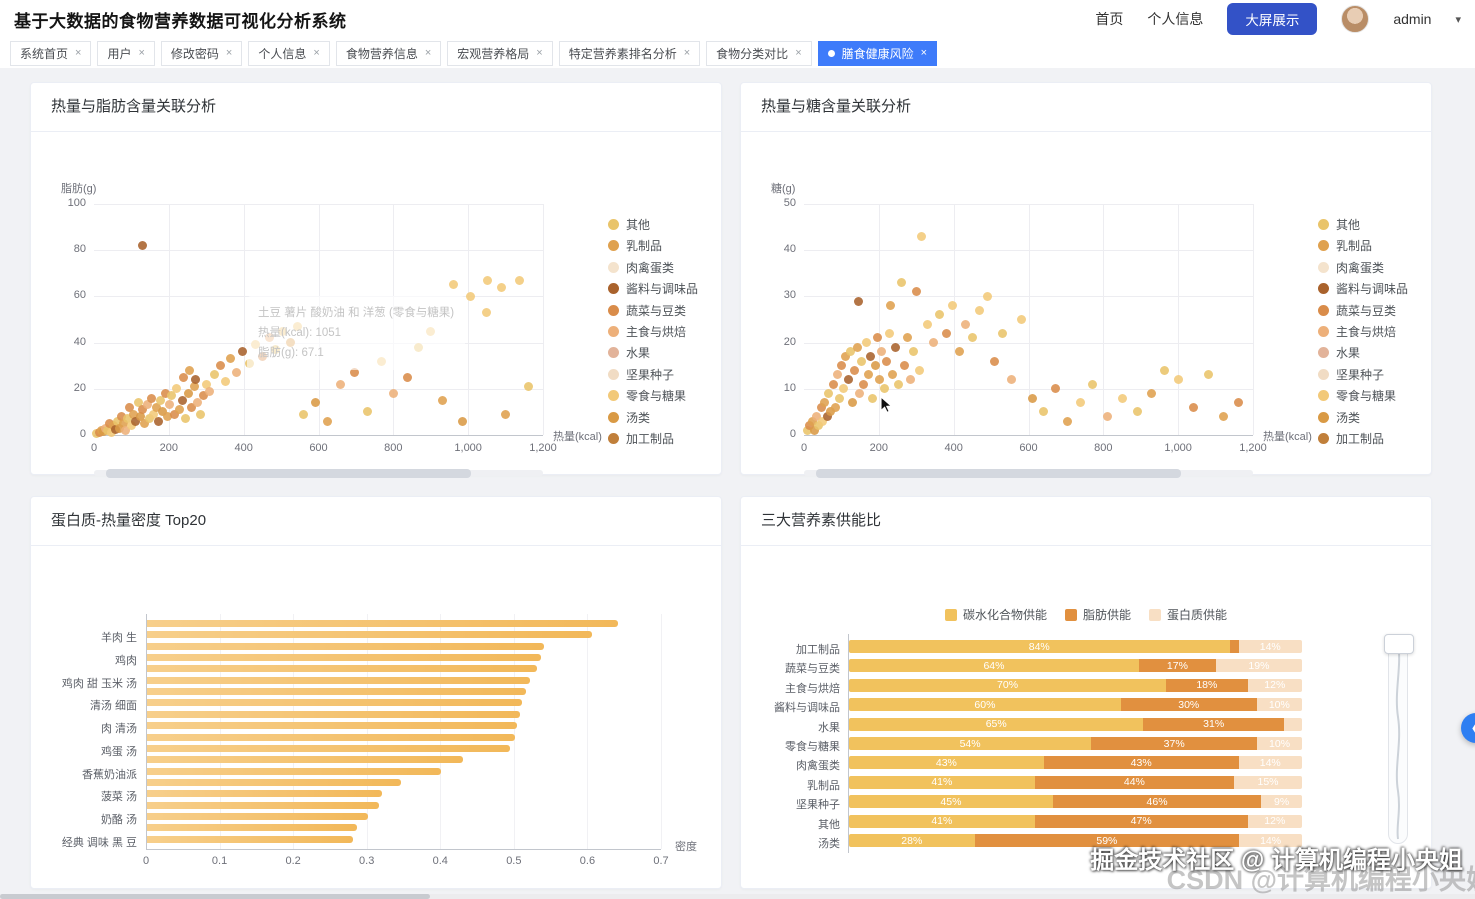 The width and height of the screenshot is (1475, 899). I want to click on stack-segment: 41%, so click(942, 821).